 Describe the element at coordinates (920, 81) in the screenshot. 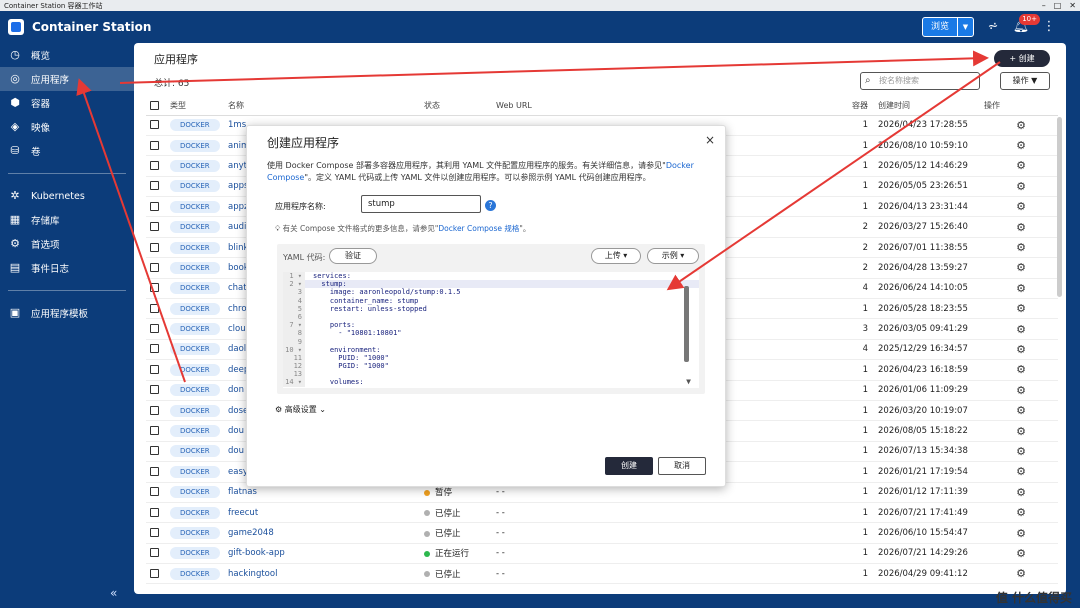

I see `search-input: ⌕ 按名称搜索` at that location.